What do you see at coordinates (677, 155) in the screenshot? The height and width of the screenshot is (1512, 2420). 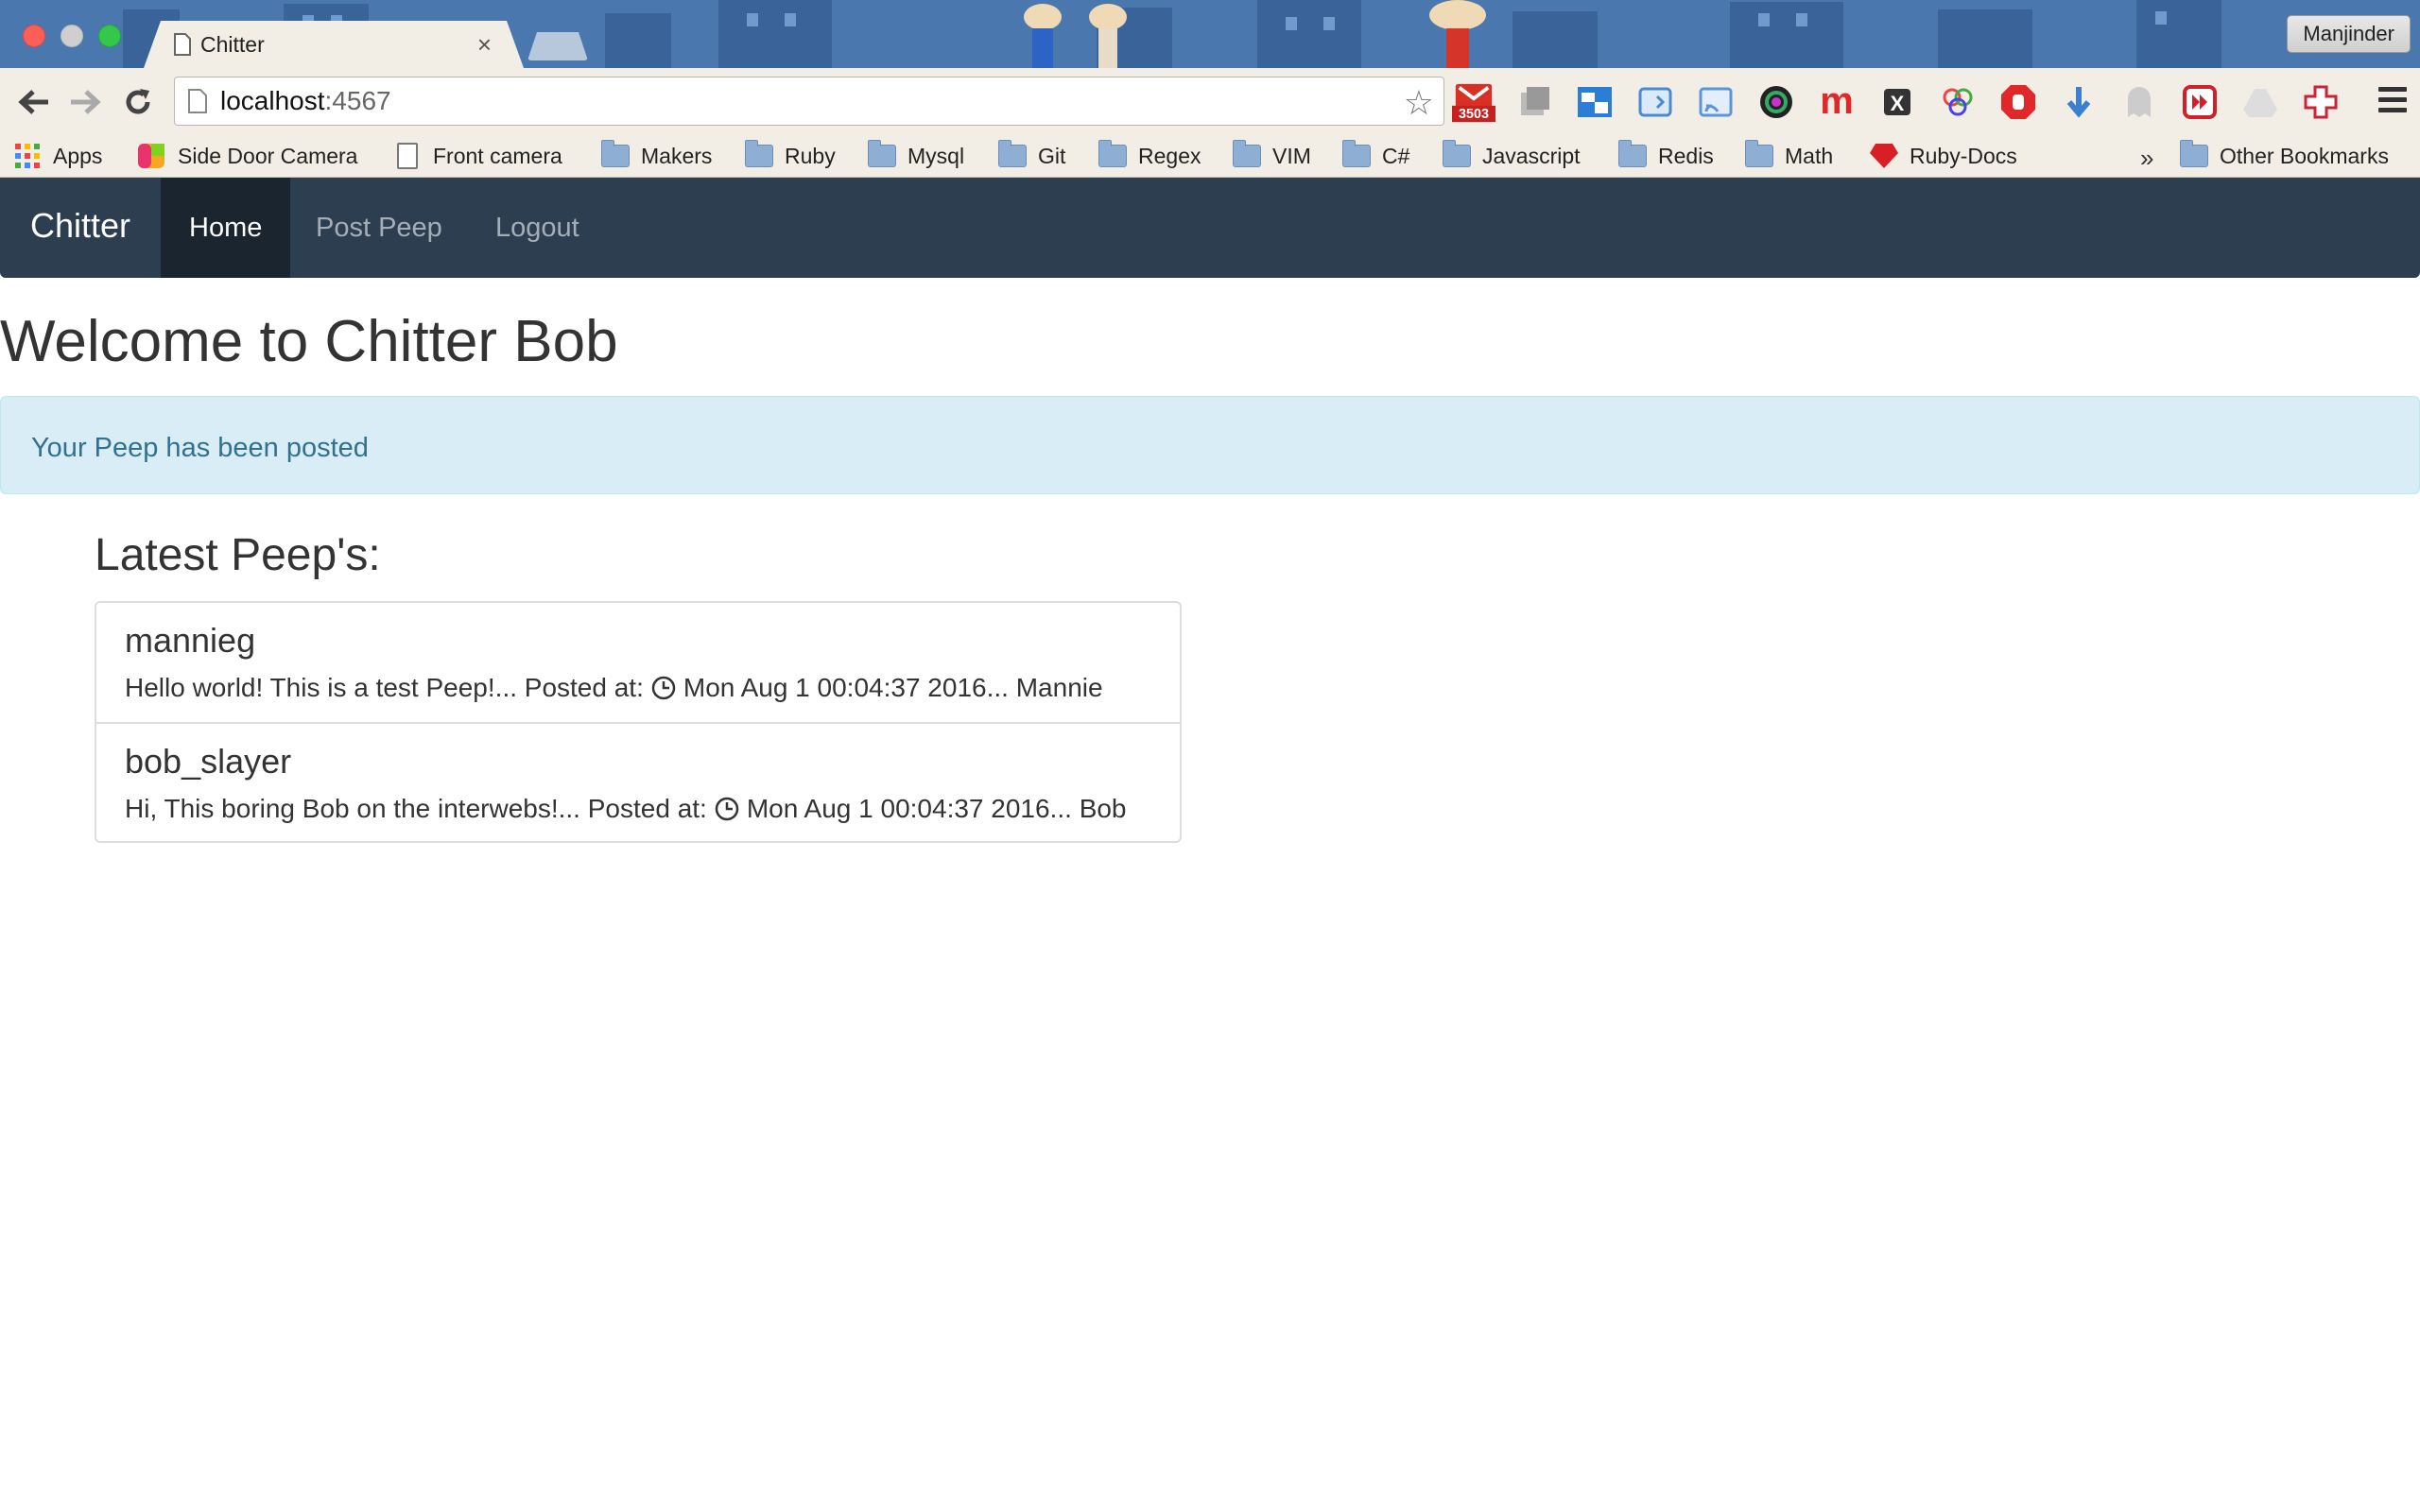 I see `bookmark-label: Makers` at bounding box center [677, 155].